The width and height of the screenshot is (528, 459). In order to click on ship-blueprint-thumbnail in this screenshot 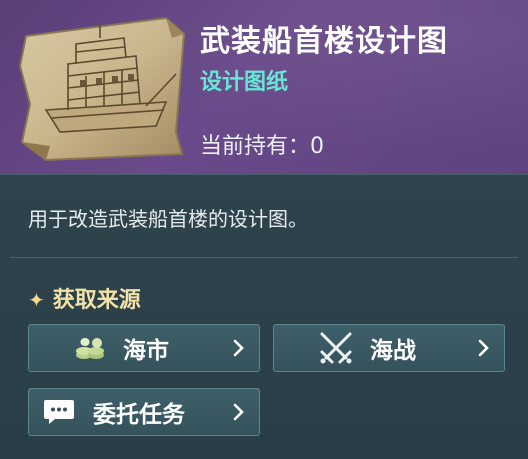, I will do `click(102, 89)`.